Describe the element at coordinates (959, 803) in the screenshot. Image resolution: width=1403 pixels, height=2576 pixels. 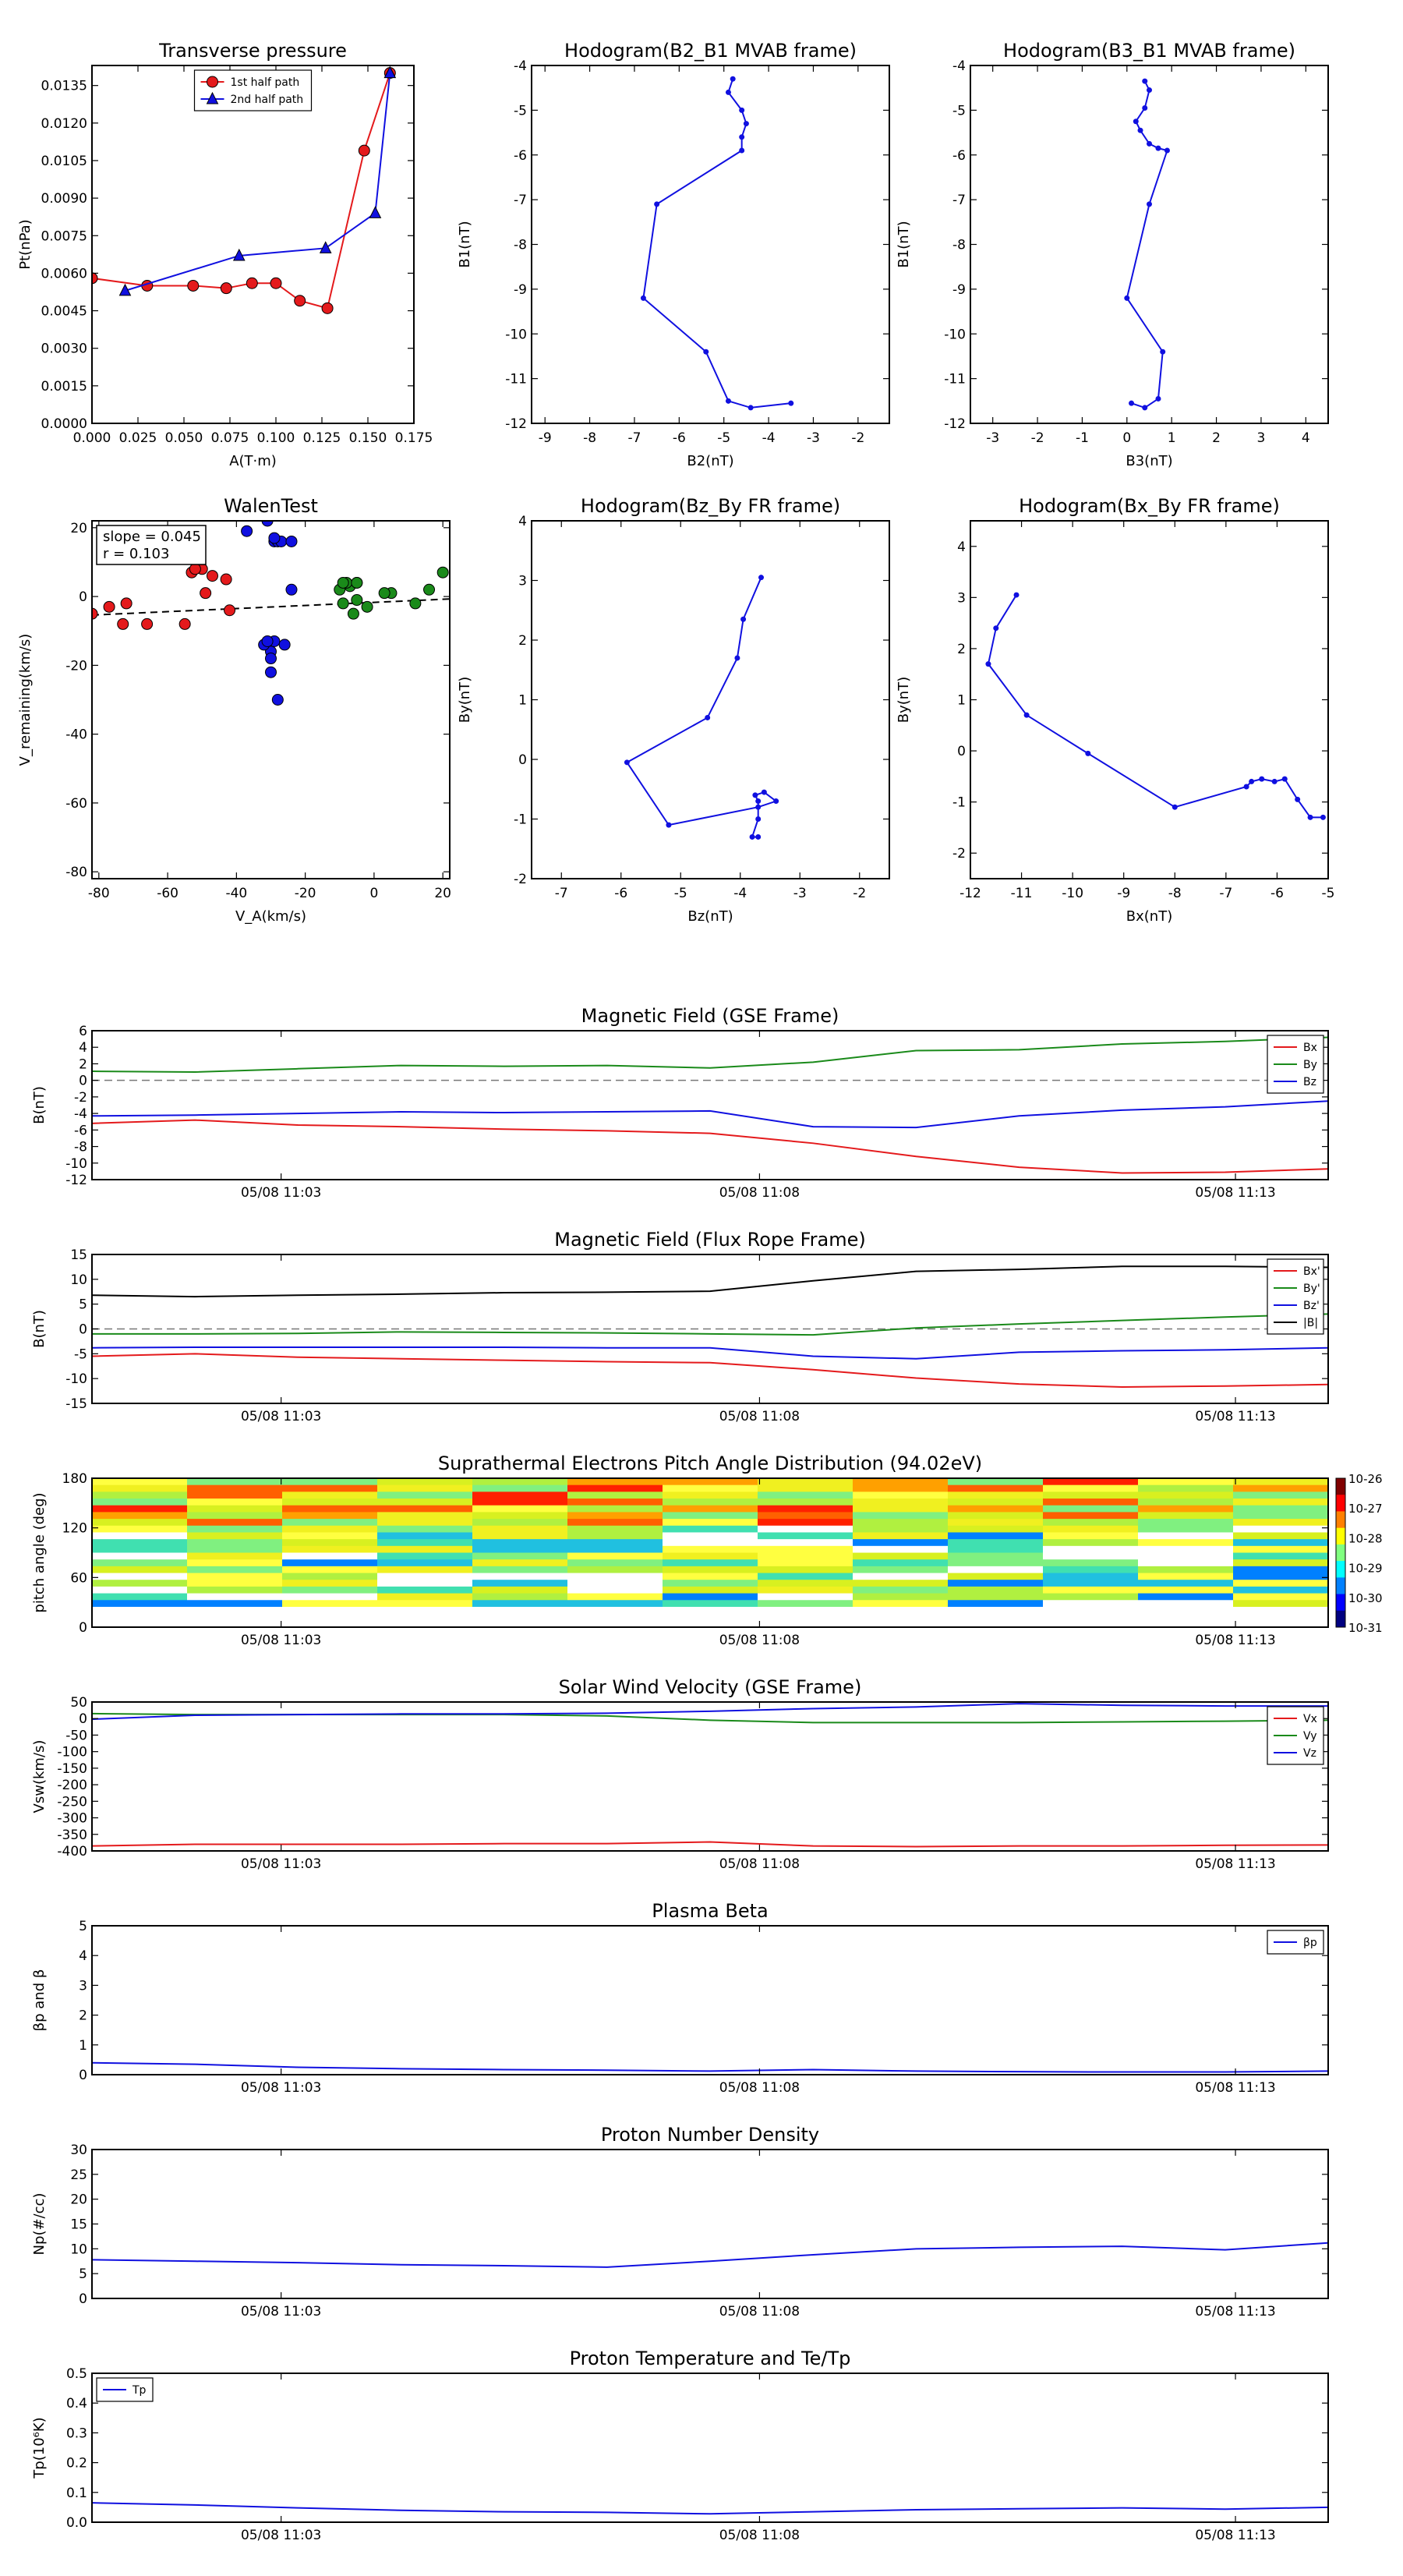
I see `y-tick-label: -1` at that location.